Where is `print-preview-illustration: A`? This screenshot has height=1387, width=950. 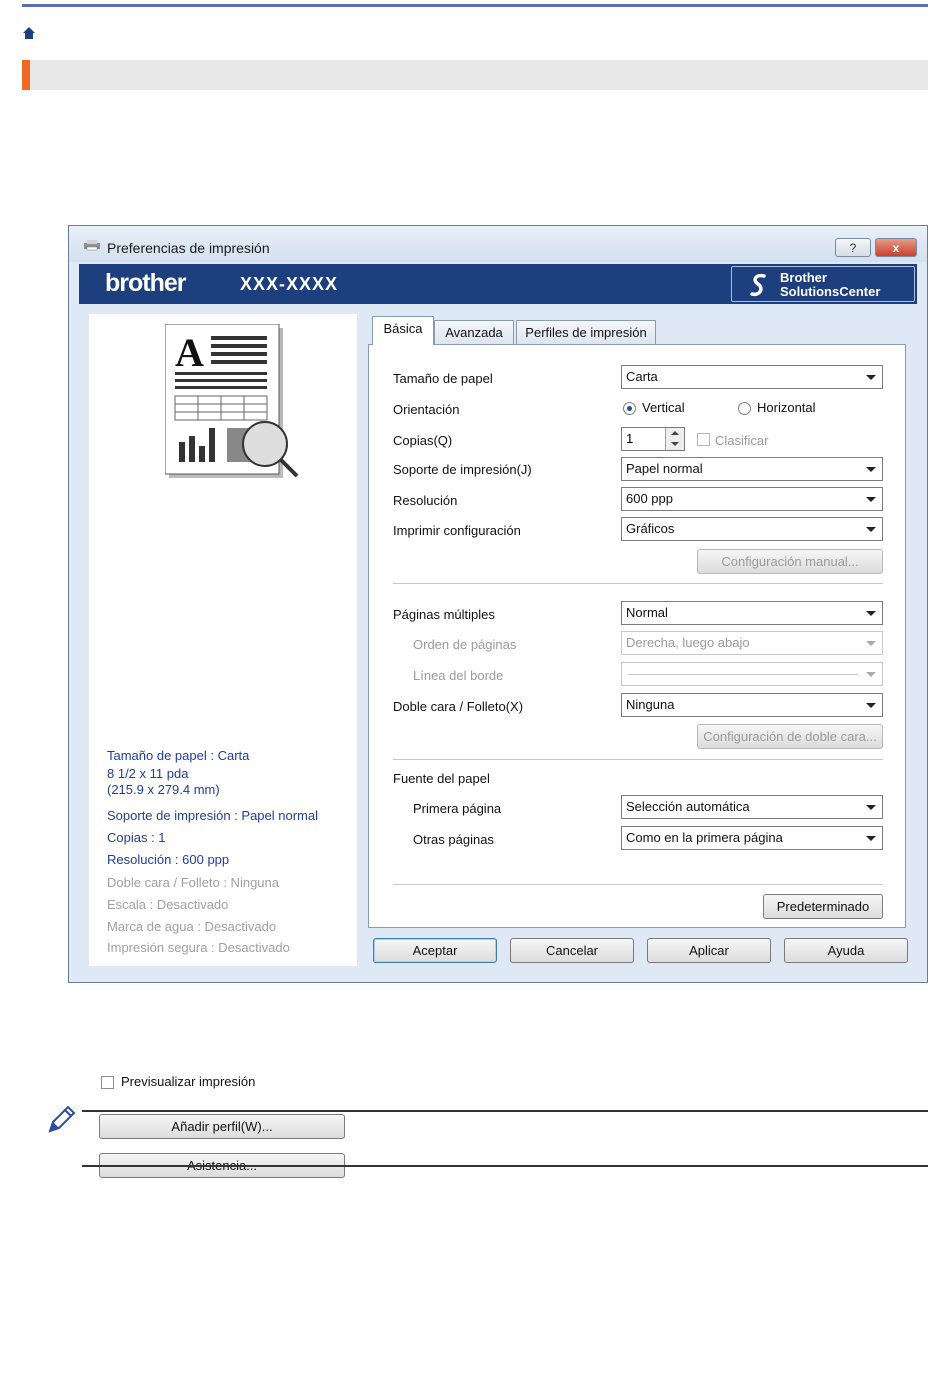
print-preview-illustration: A is located at coordinates (232, 401).